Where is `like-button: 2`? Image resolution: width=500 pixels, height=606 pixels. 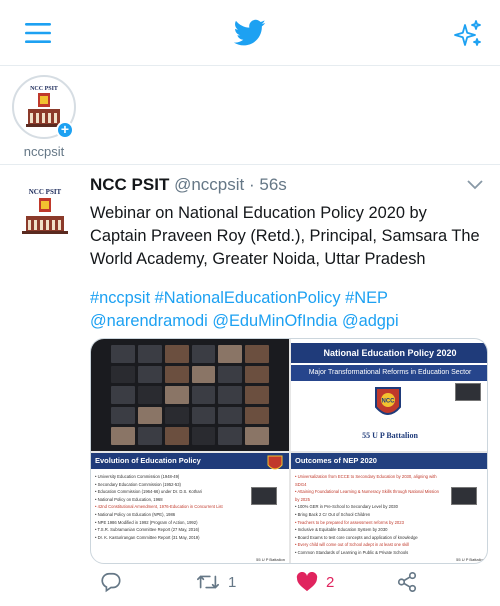 like-button: 2 is located at coordinates (315, 582).